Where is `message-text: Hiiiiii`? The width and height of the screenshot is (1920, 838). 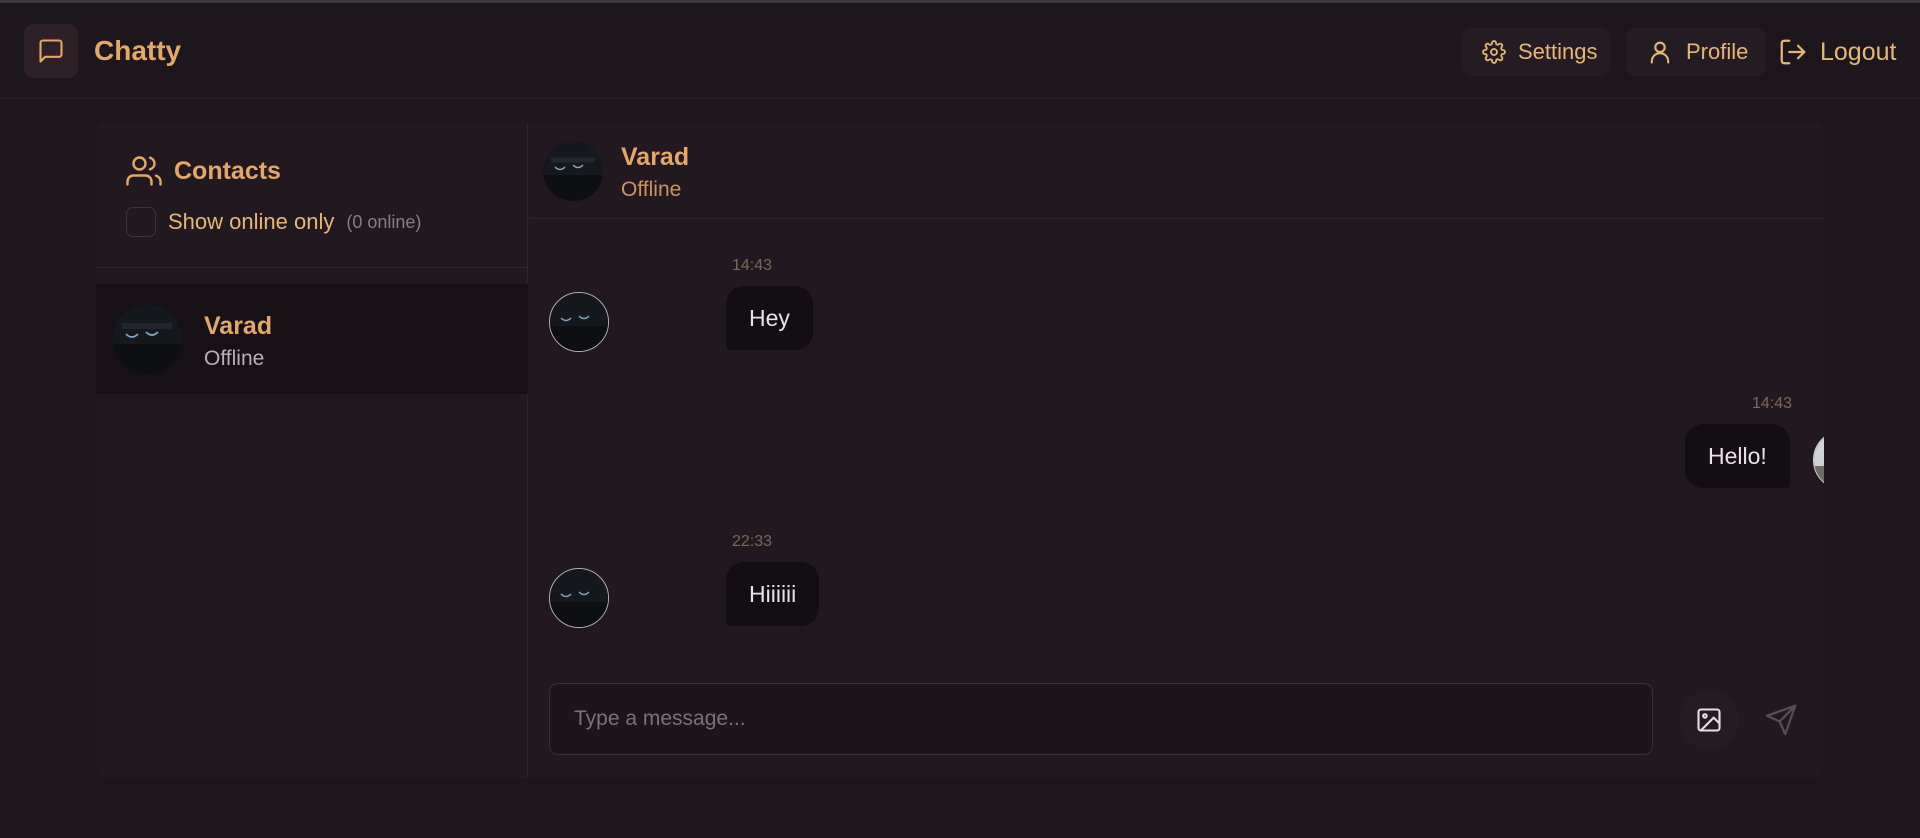 message-text: Hiiiiii is located at coordinates (773, 593).